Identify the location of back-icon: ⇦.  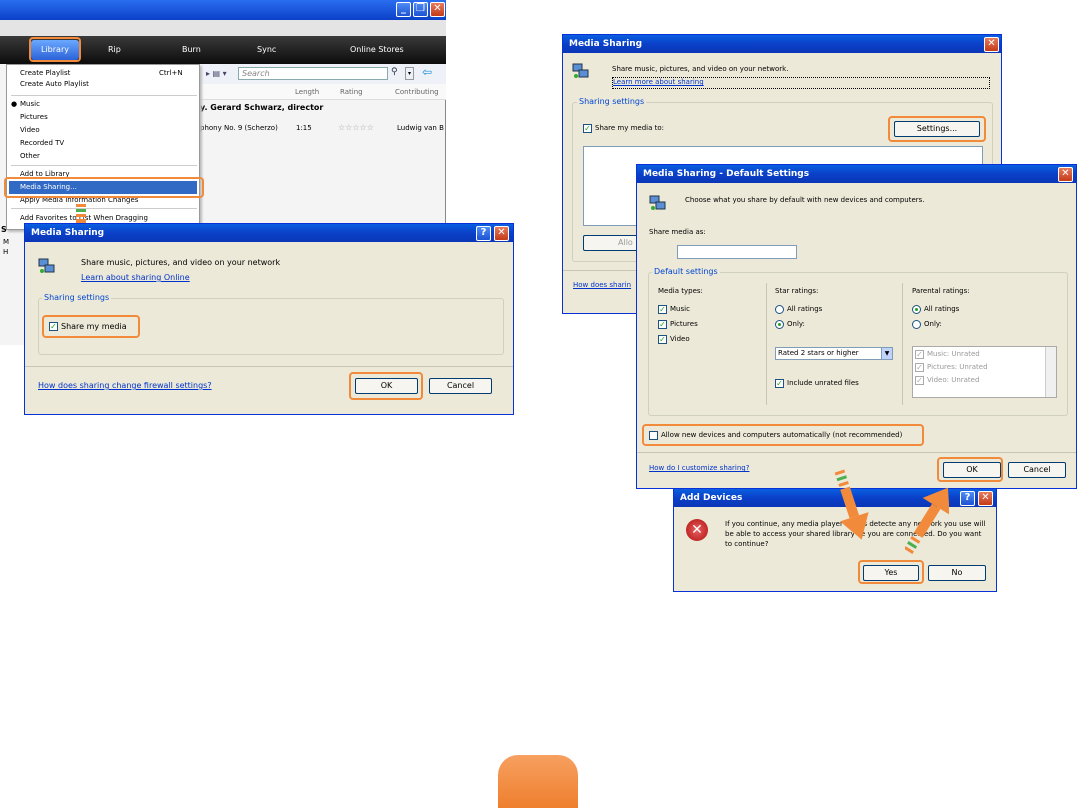
(427, 72).